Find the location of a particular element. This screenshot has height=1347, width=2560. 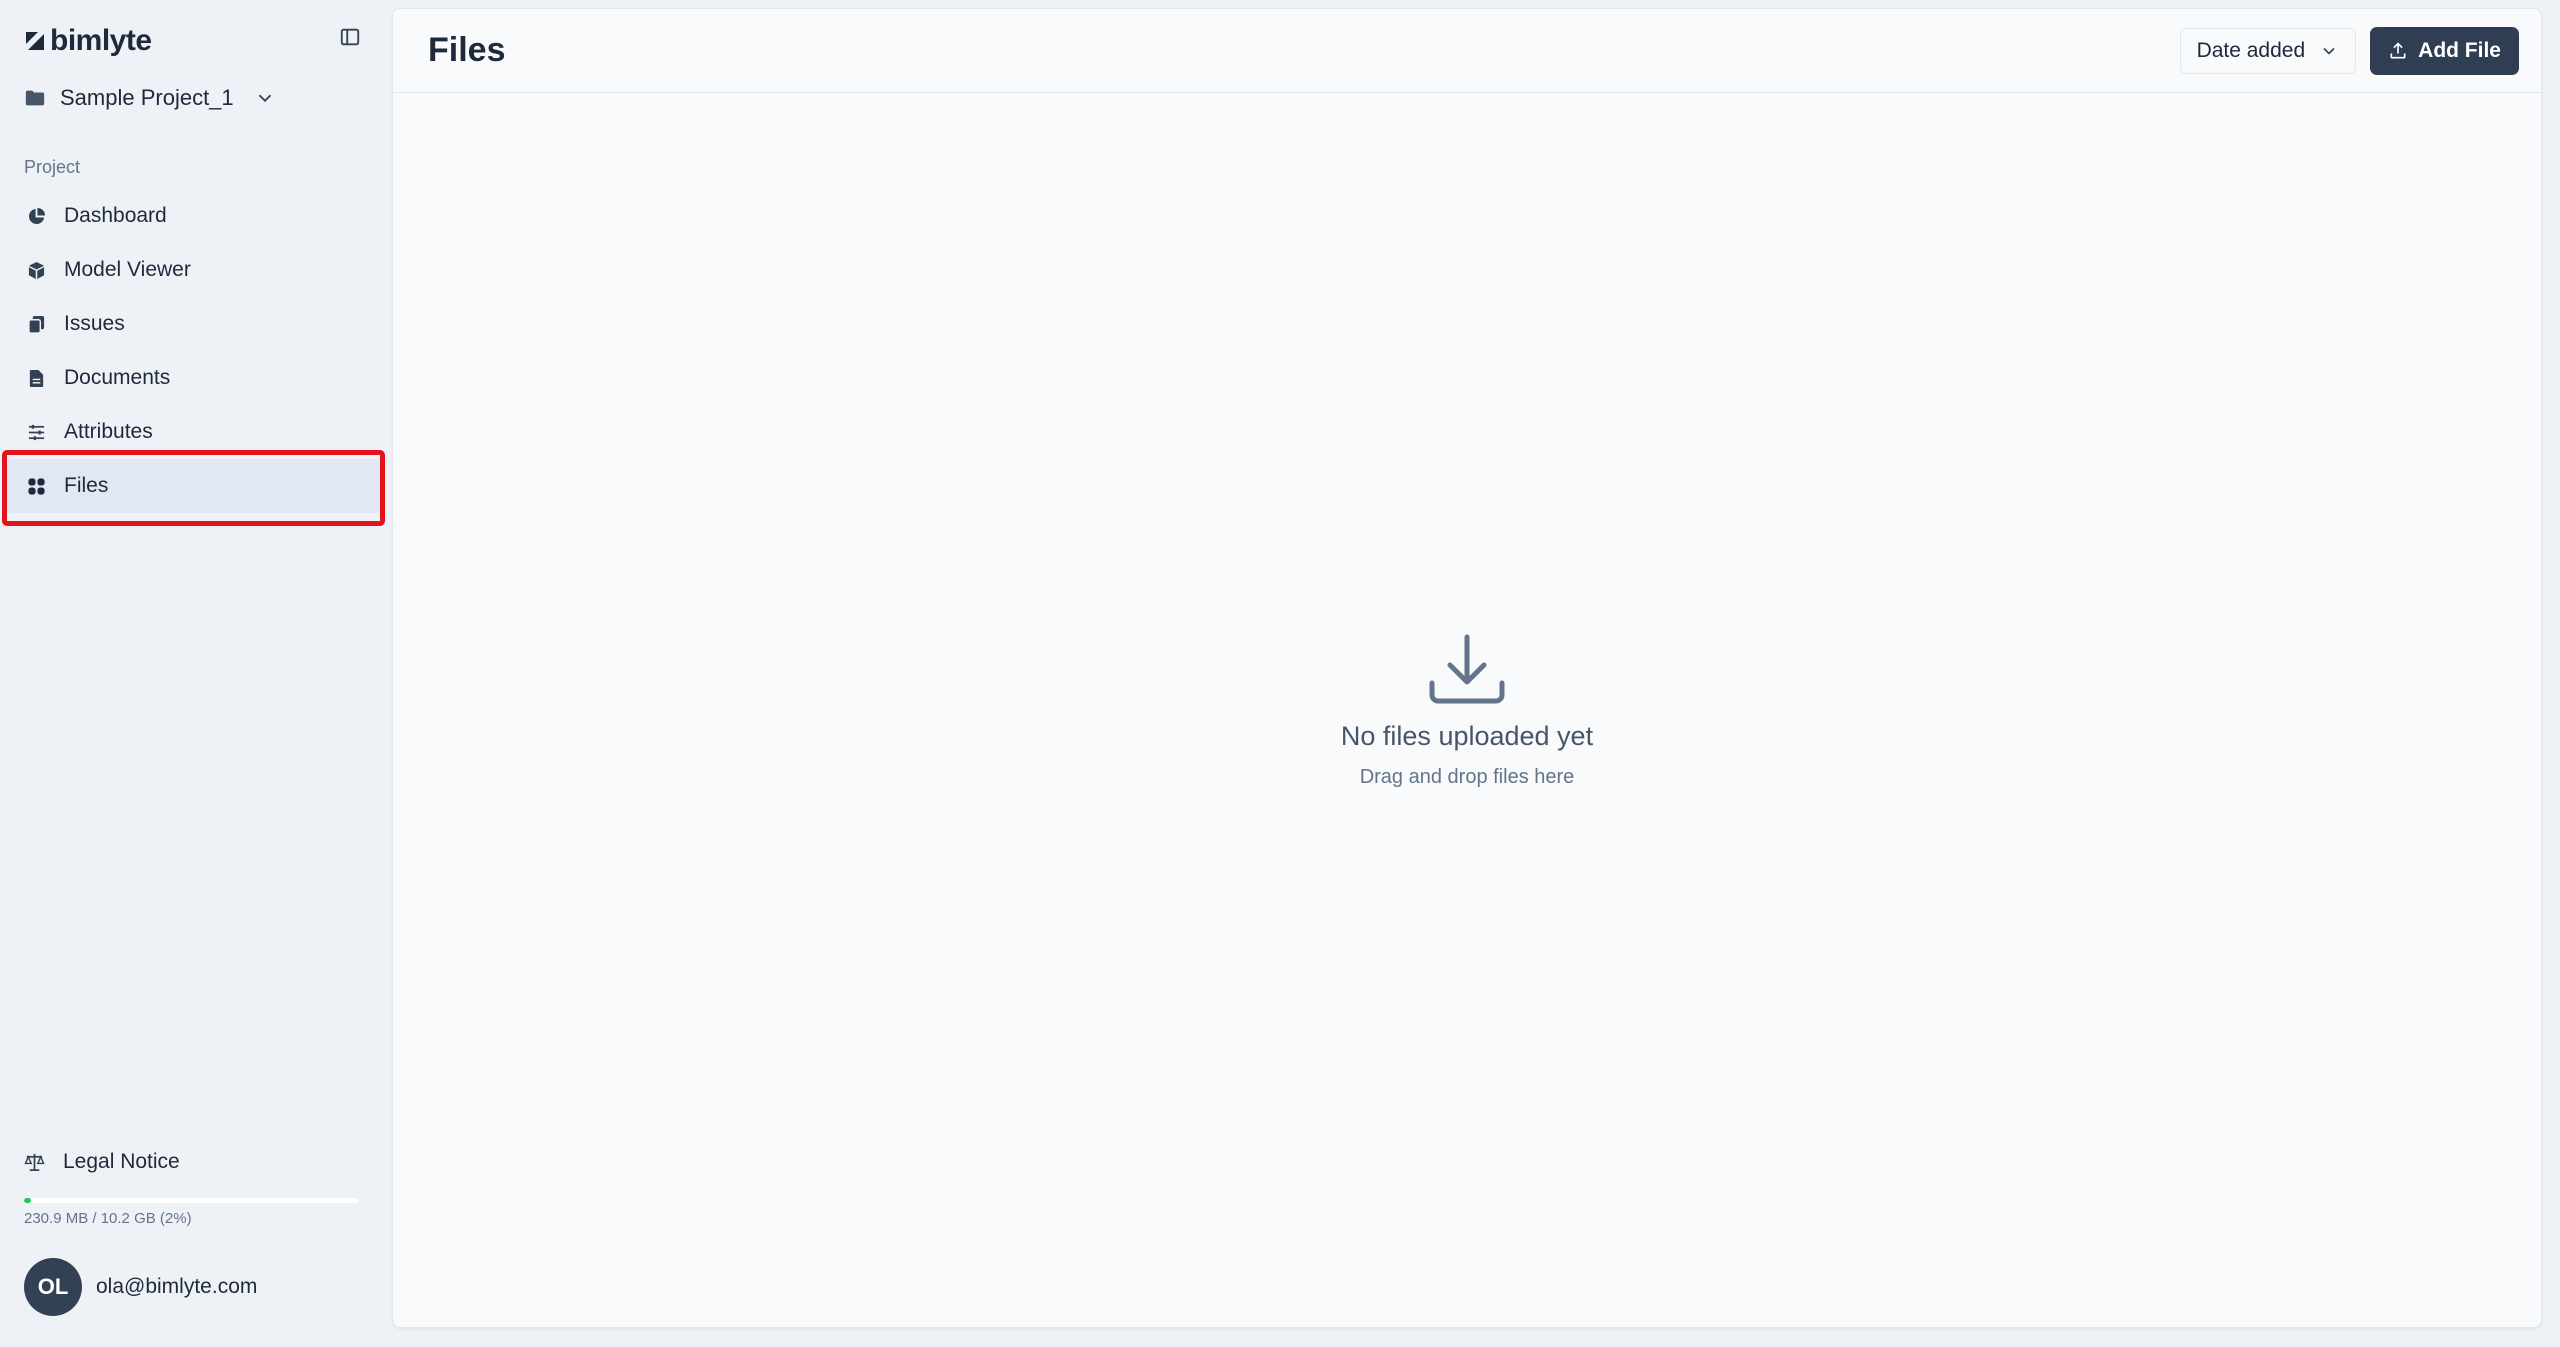

brand: bimlyte is located at coordinates (88, 41).